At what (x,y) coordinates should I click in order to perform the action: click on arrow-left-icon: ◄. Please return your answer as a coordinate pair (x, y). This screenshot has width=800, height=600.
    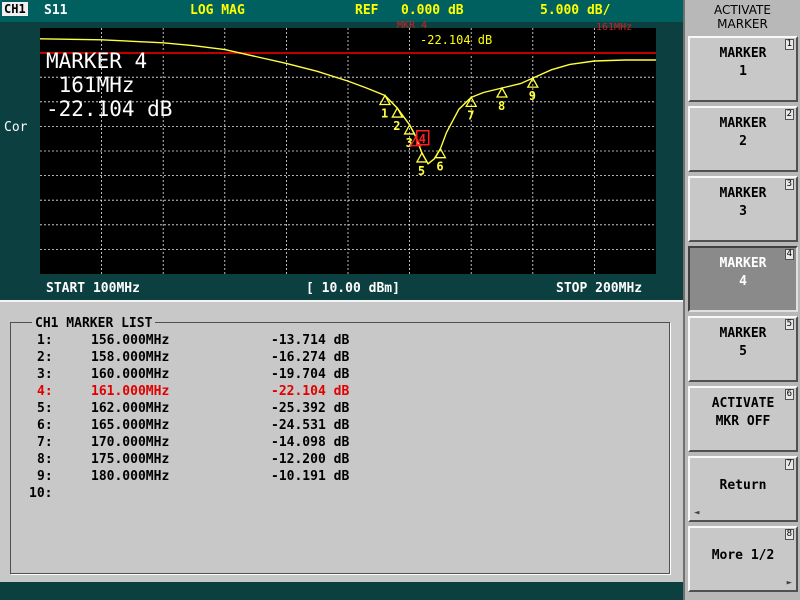
    Looking at the image, I should click on (697, 513).